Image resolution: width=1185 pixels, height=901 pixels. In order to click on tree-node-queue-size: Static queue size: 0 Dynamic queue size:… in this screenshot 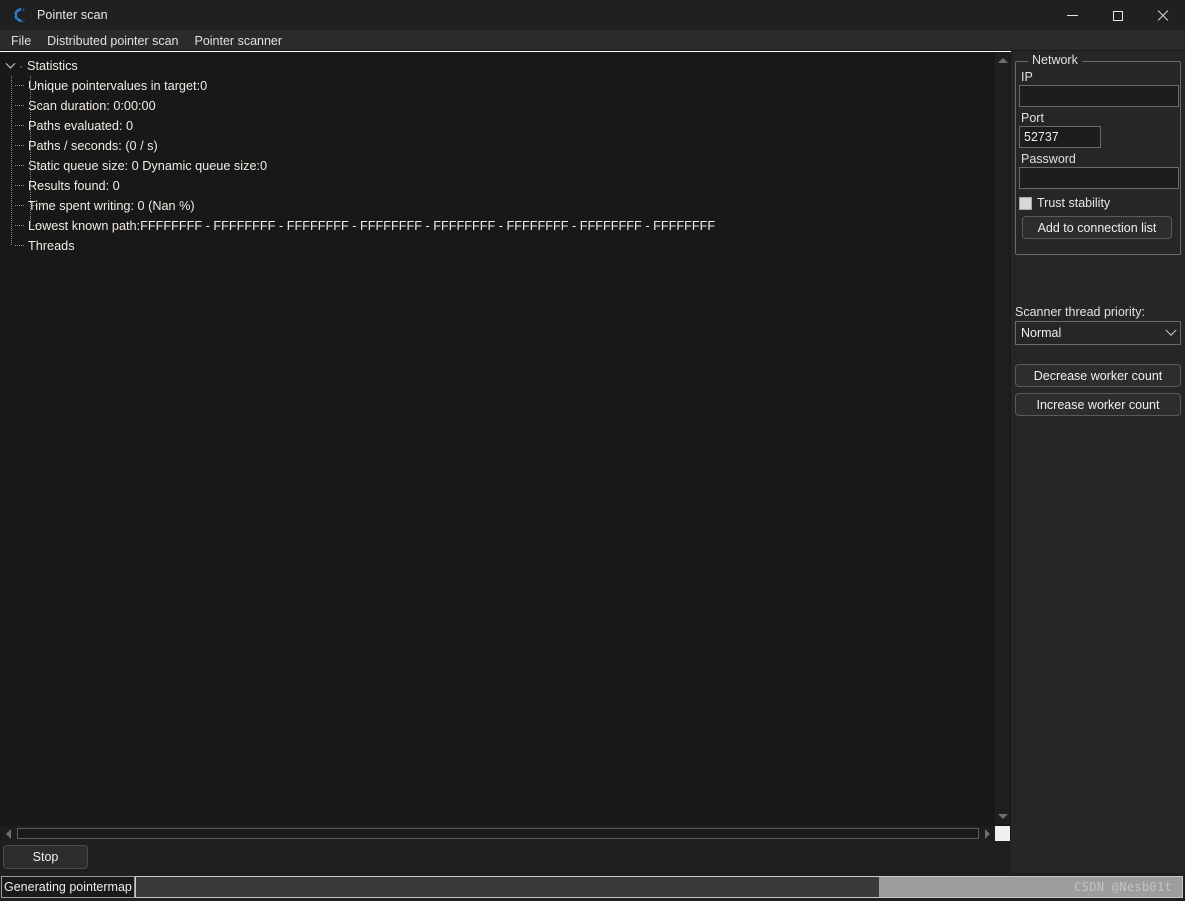, I will do `click(497, 166)`.